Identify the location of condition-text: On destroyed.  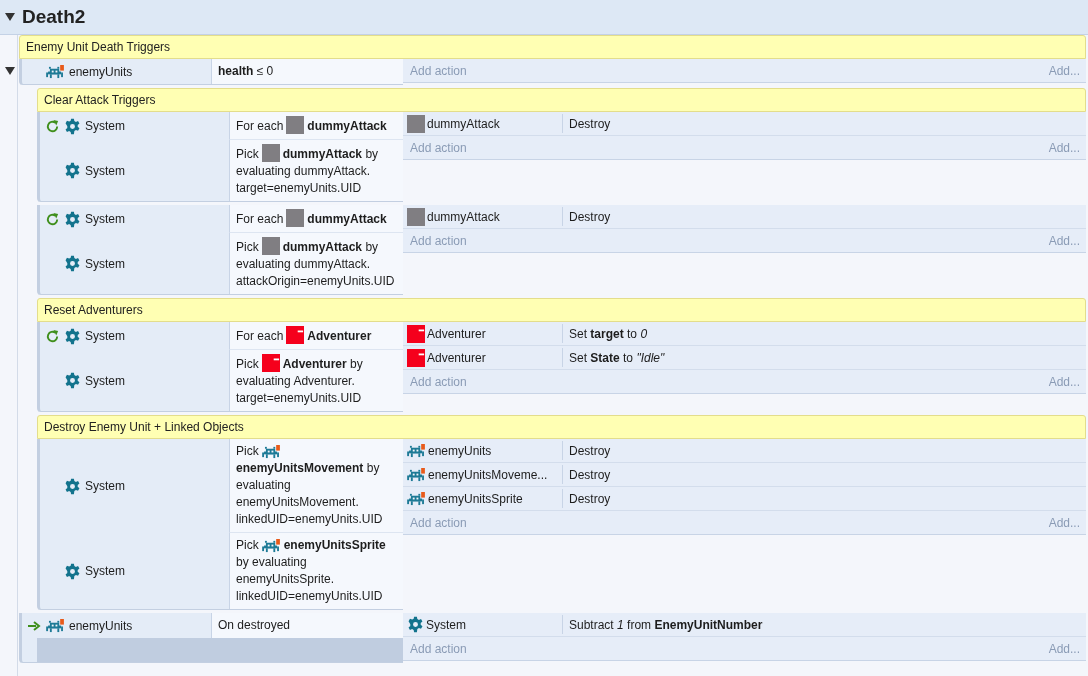
(255, 625).